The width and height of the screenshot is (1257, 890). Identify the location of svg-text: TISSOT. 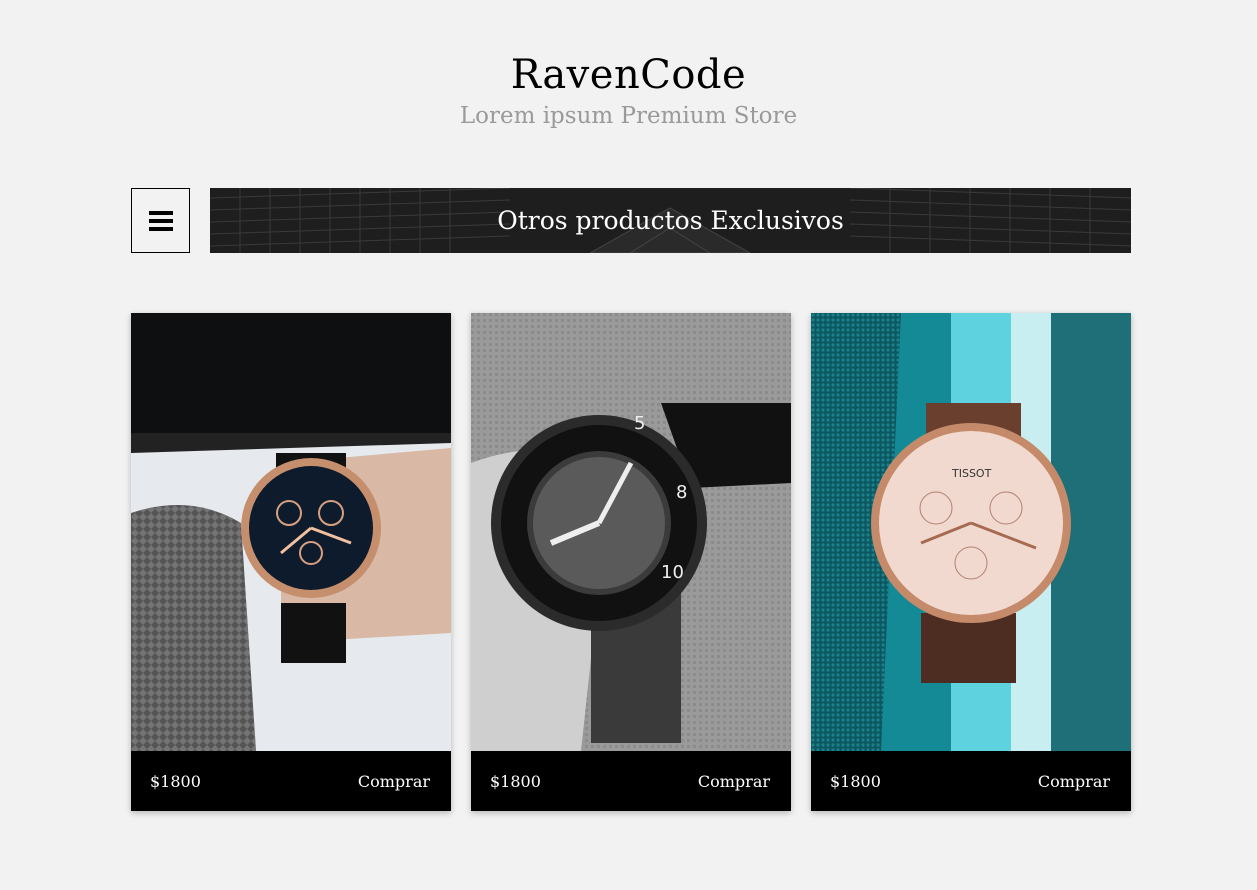
(971, 473).